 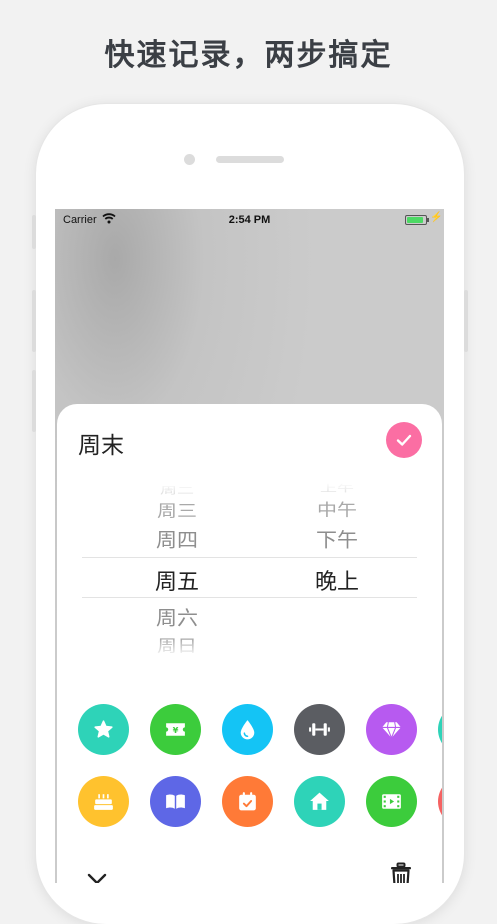 What do you see at coordinates (436, 217) in the screenshot?
I see `charging-icon: ⚡` at bounding box center [436, 217].